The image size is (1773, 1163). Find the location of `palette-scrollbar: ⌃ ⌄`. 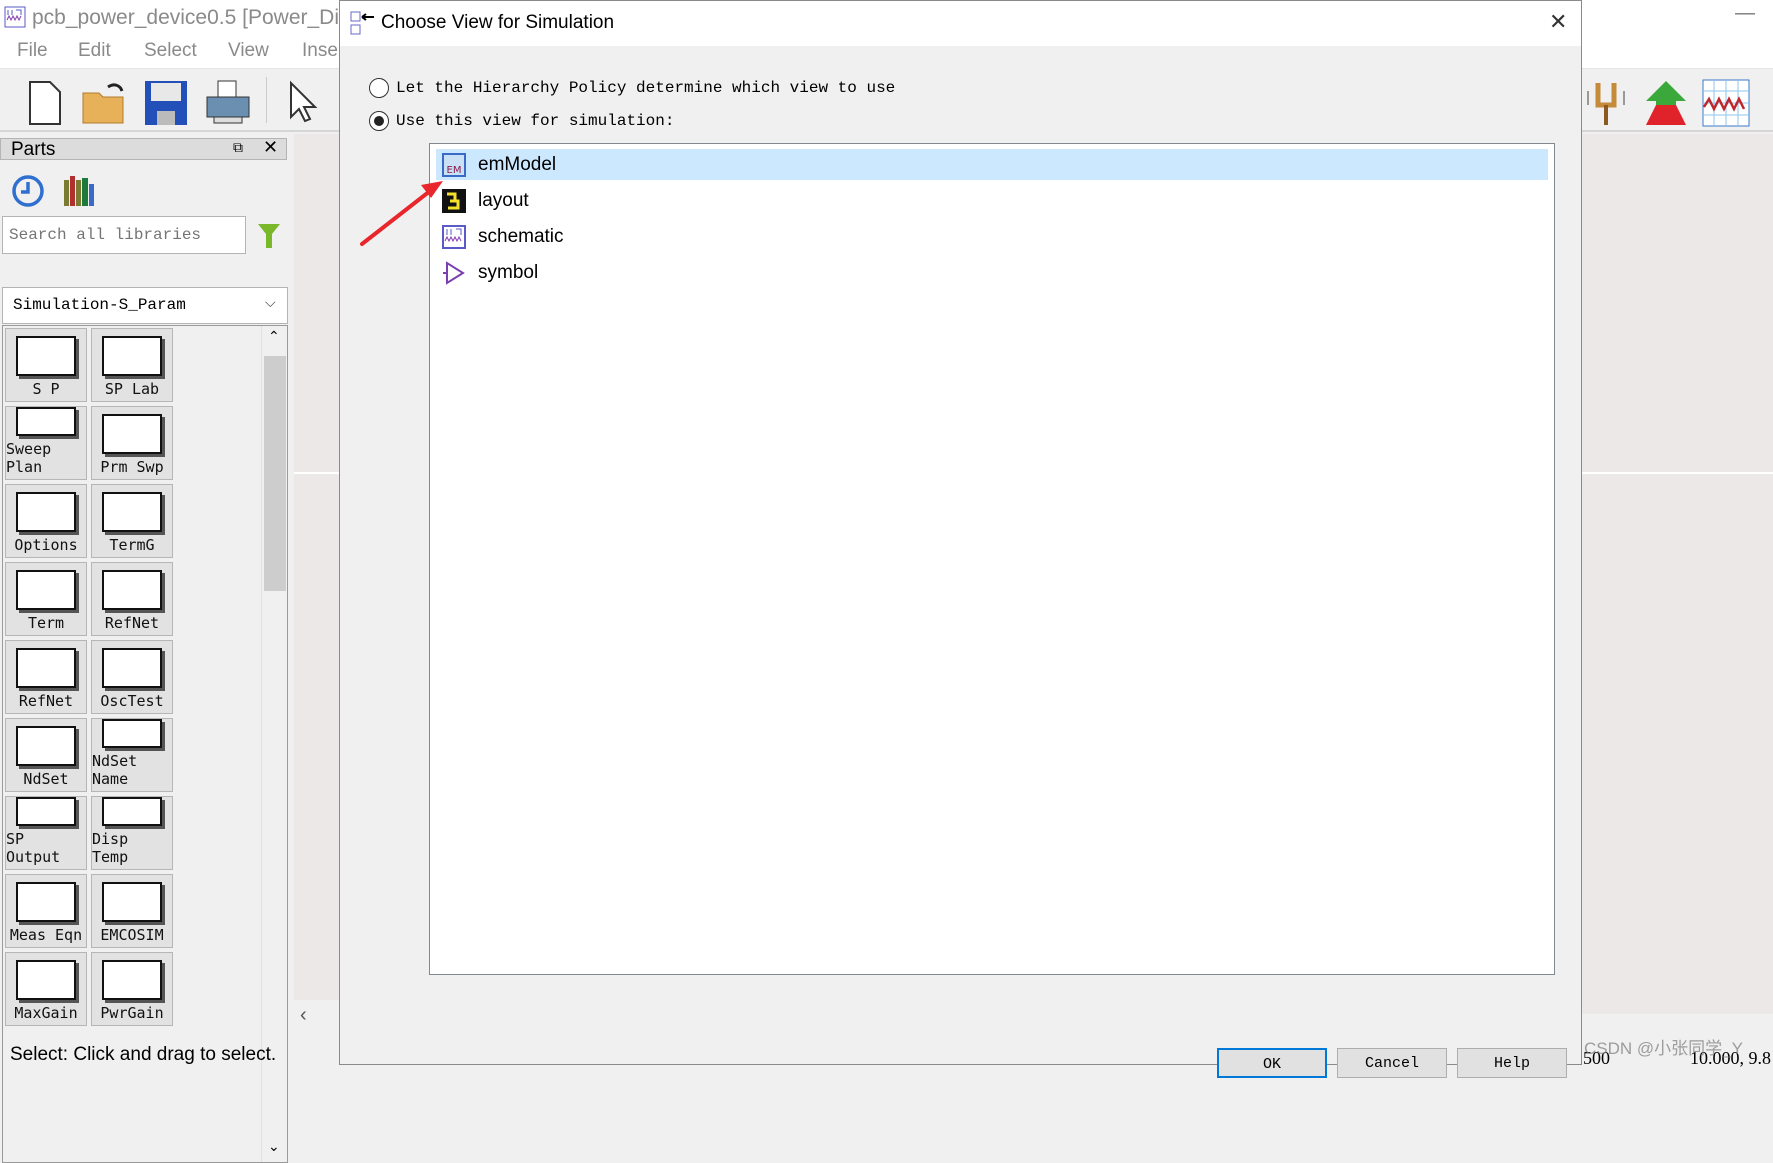

palette-scrollbar: ⌃ ⌄ is located at coordinates (274, 744).